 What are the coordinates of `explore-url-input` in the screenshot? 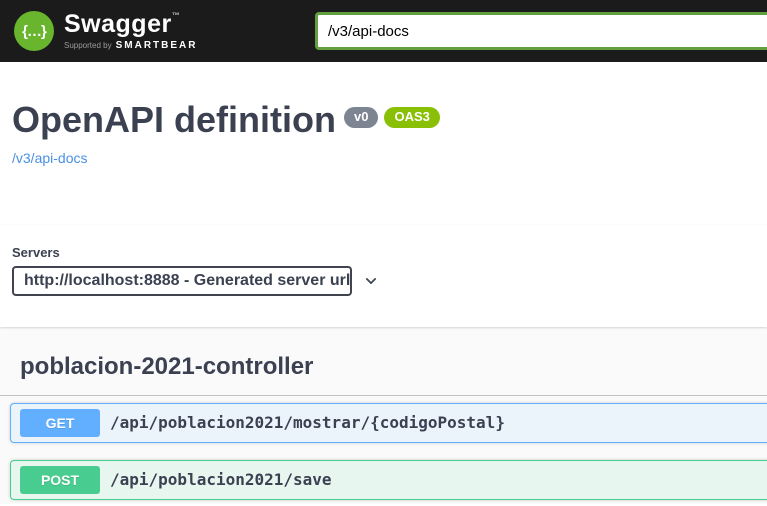 It's located at (541, 31).